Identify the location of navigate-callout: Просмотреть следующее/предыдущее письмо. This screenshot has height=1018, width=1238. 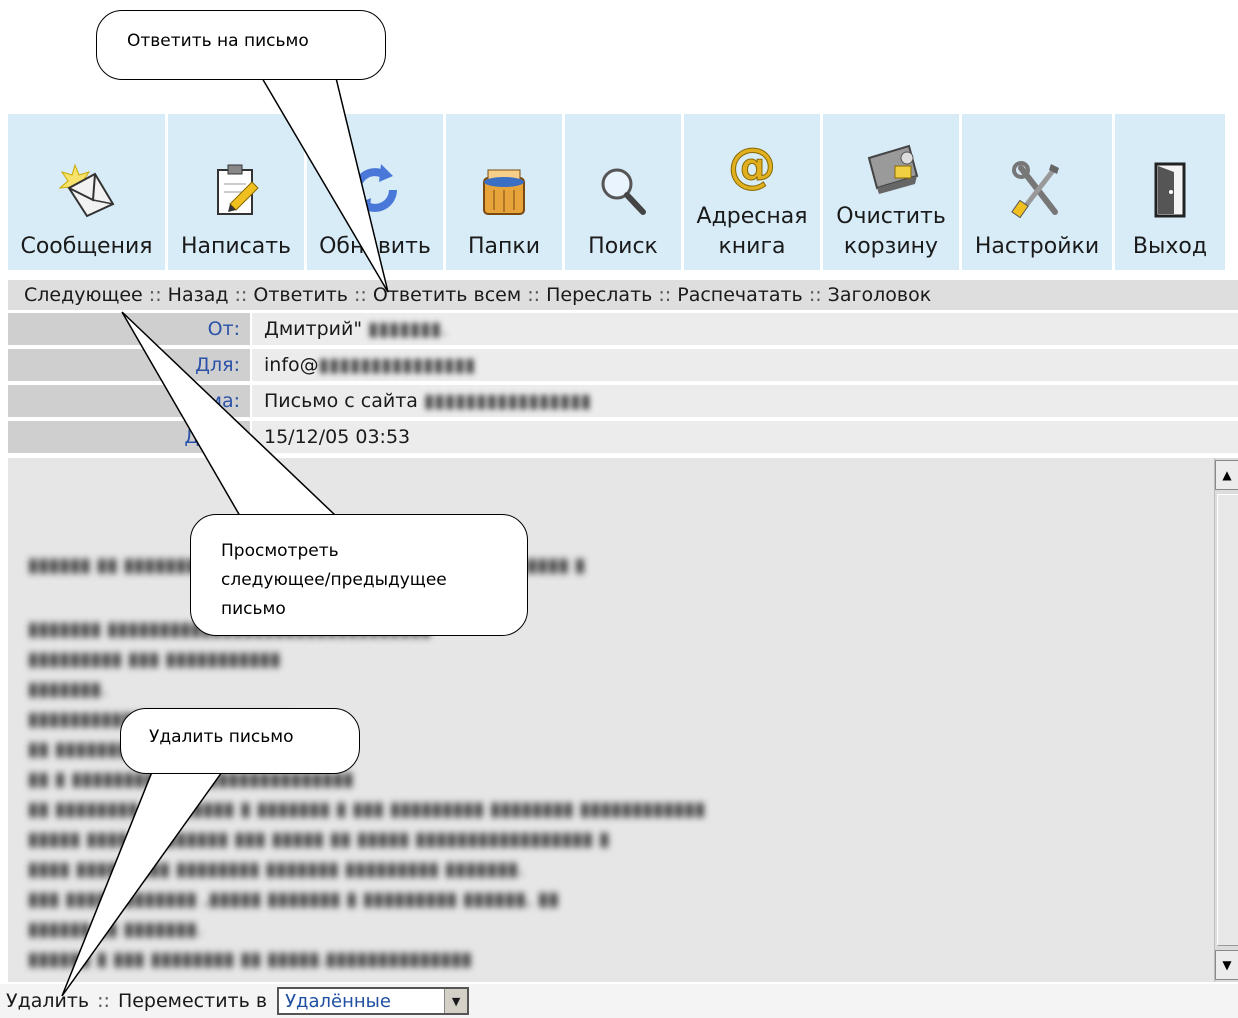
(359, 575).